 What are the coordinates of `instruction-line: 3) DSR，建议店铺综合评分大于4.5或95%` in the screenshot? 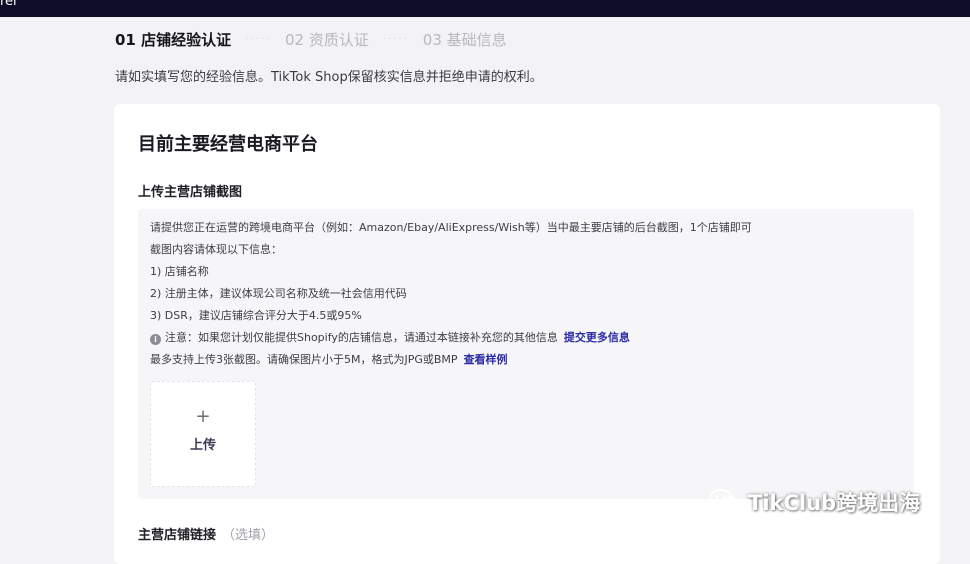 It's located at (256, 315).